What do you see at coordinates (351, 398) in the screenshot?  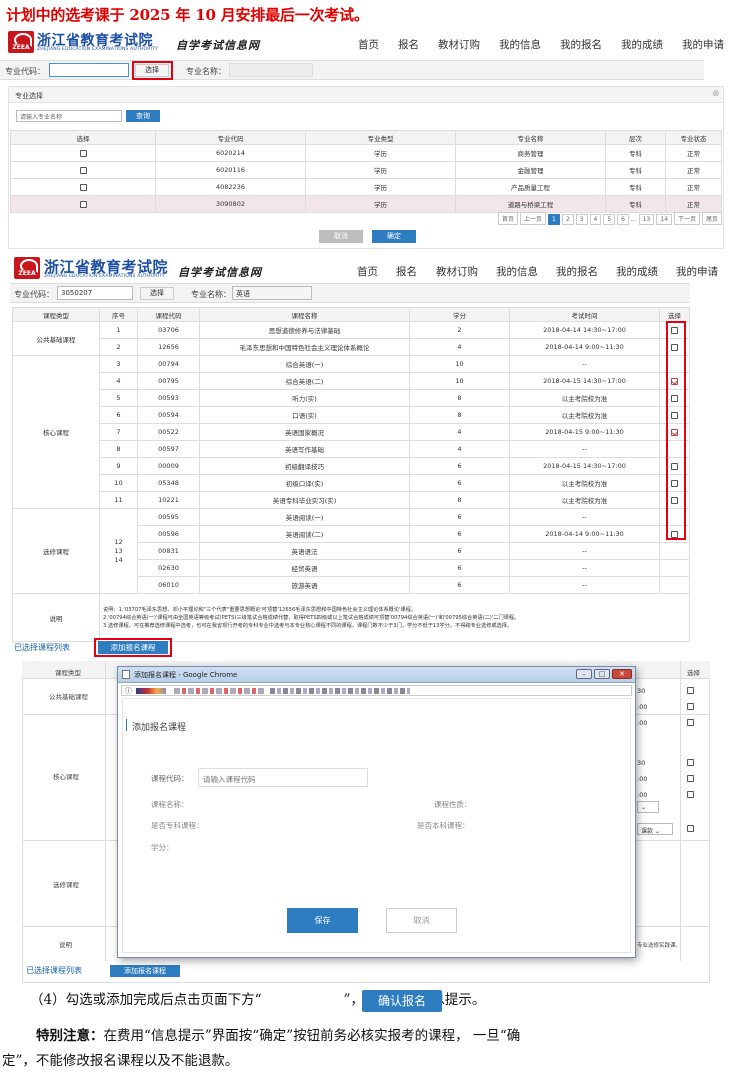 I see `table-row: 5 00593 听力(实) 8 以主考院校为准` at bounding box center [351, 398].